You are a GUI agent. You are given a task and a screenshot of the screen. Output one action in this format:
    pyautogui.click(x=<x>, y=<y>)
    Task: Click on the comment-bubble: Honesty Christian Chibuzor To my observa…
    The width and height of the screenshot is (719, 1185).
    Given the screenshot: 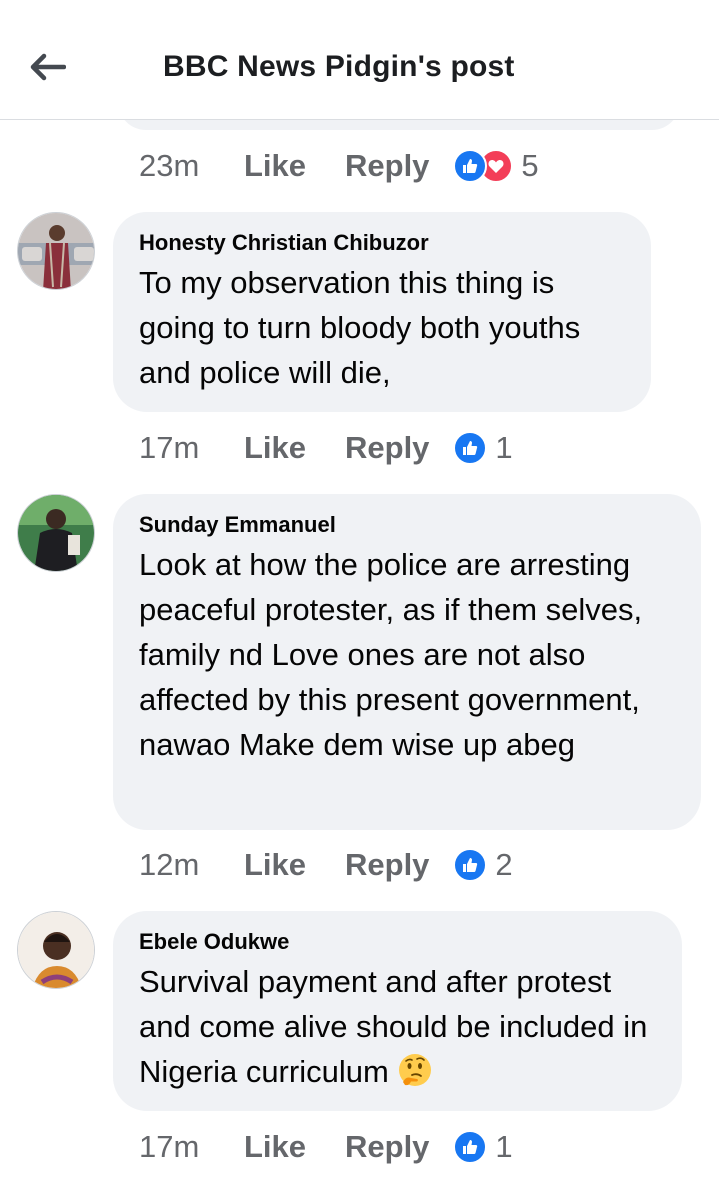 What is the action you would take?
    pyautogui.click(x=382, y=312)
    